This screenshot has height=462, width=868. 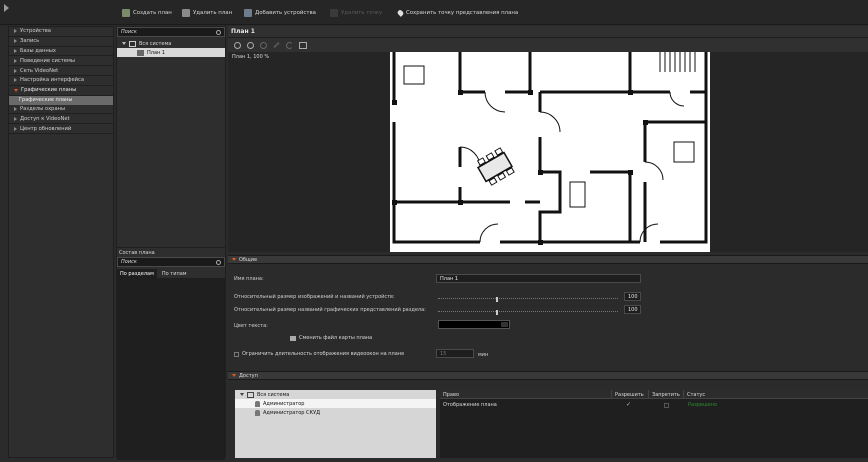 I want to click on section-size-input: 100, so click(x=632, y=309).